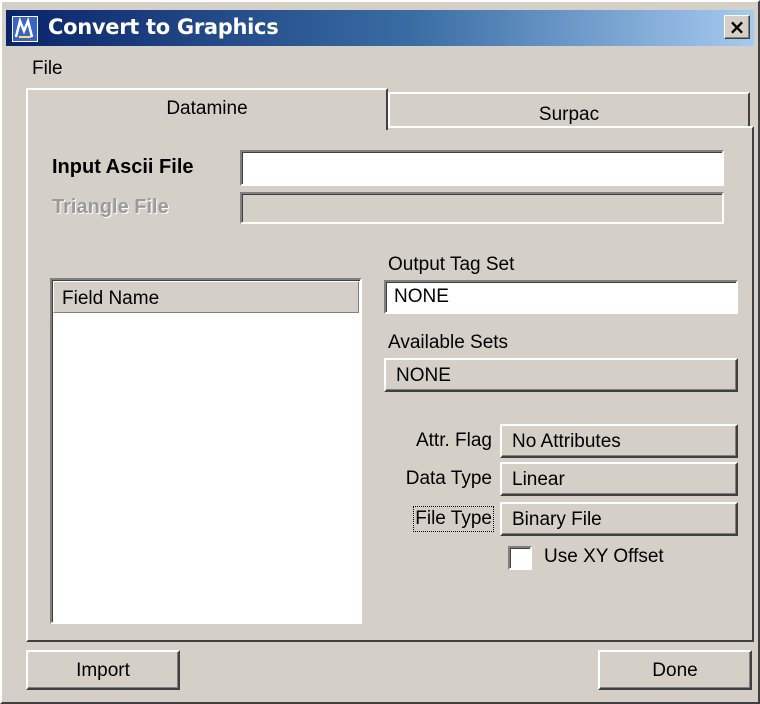 The image size is (760, 704). What do you see at coordinates (453, 440) in the screenshot?
I see `attr-flag-label: Attr. Flag` at bounding box center [453, 440].